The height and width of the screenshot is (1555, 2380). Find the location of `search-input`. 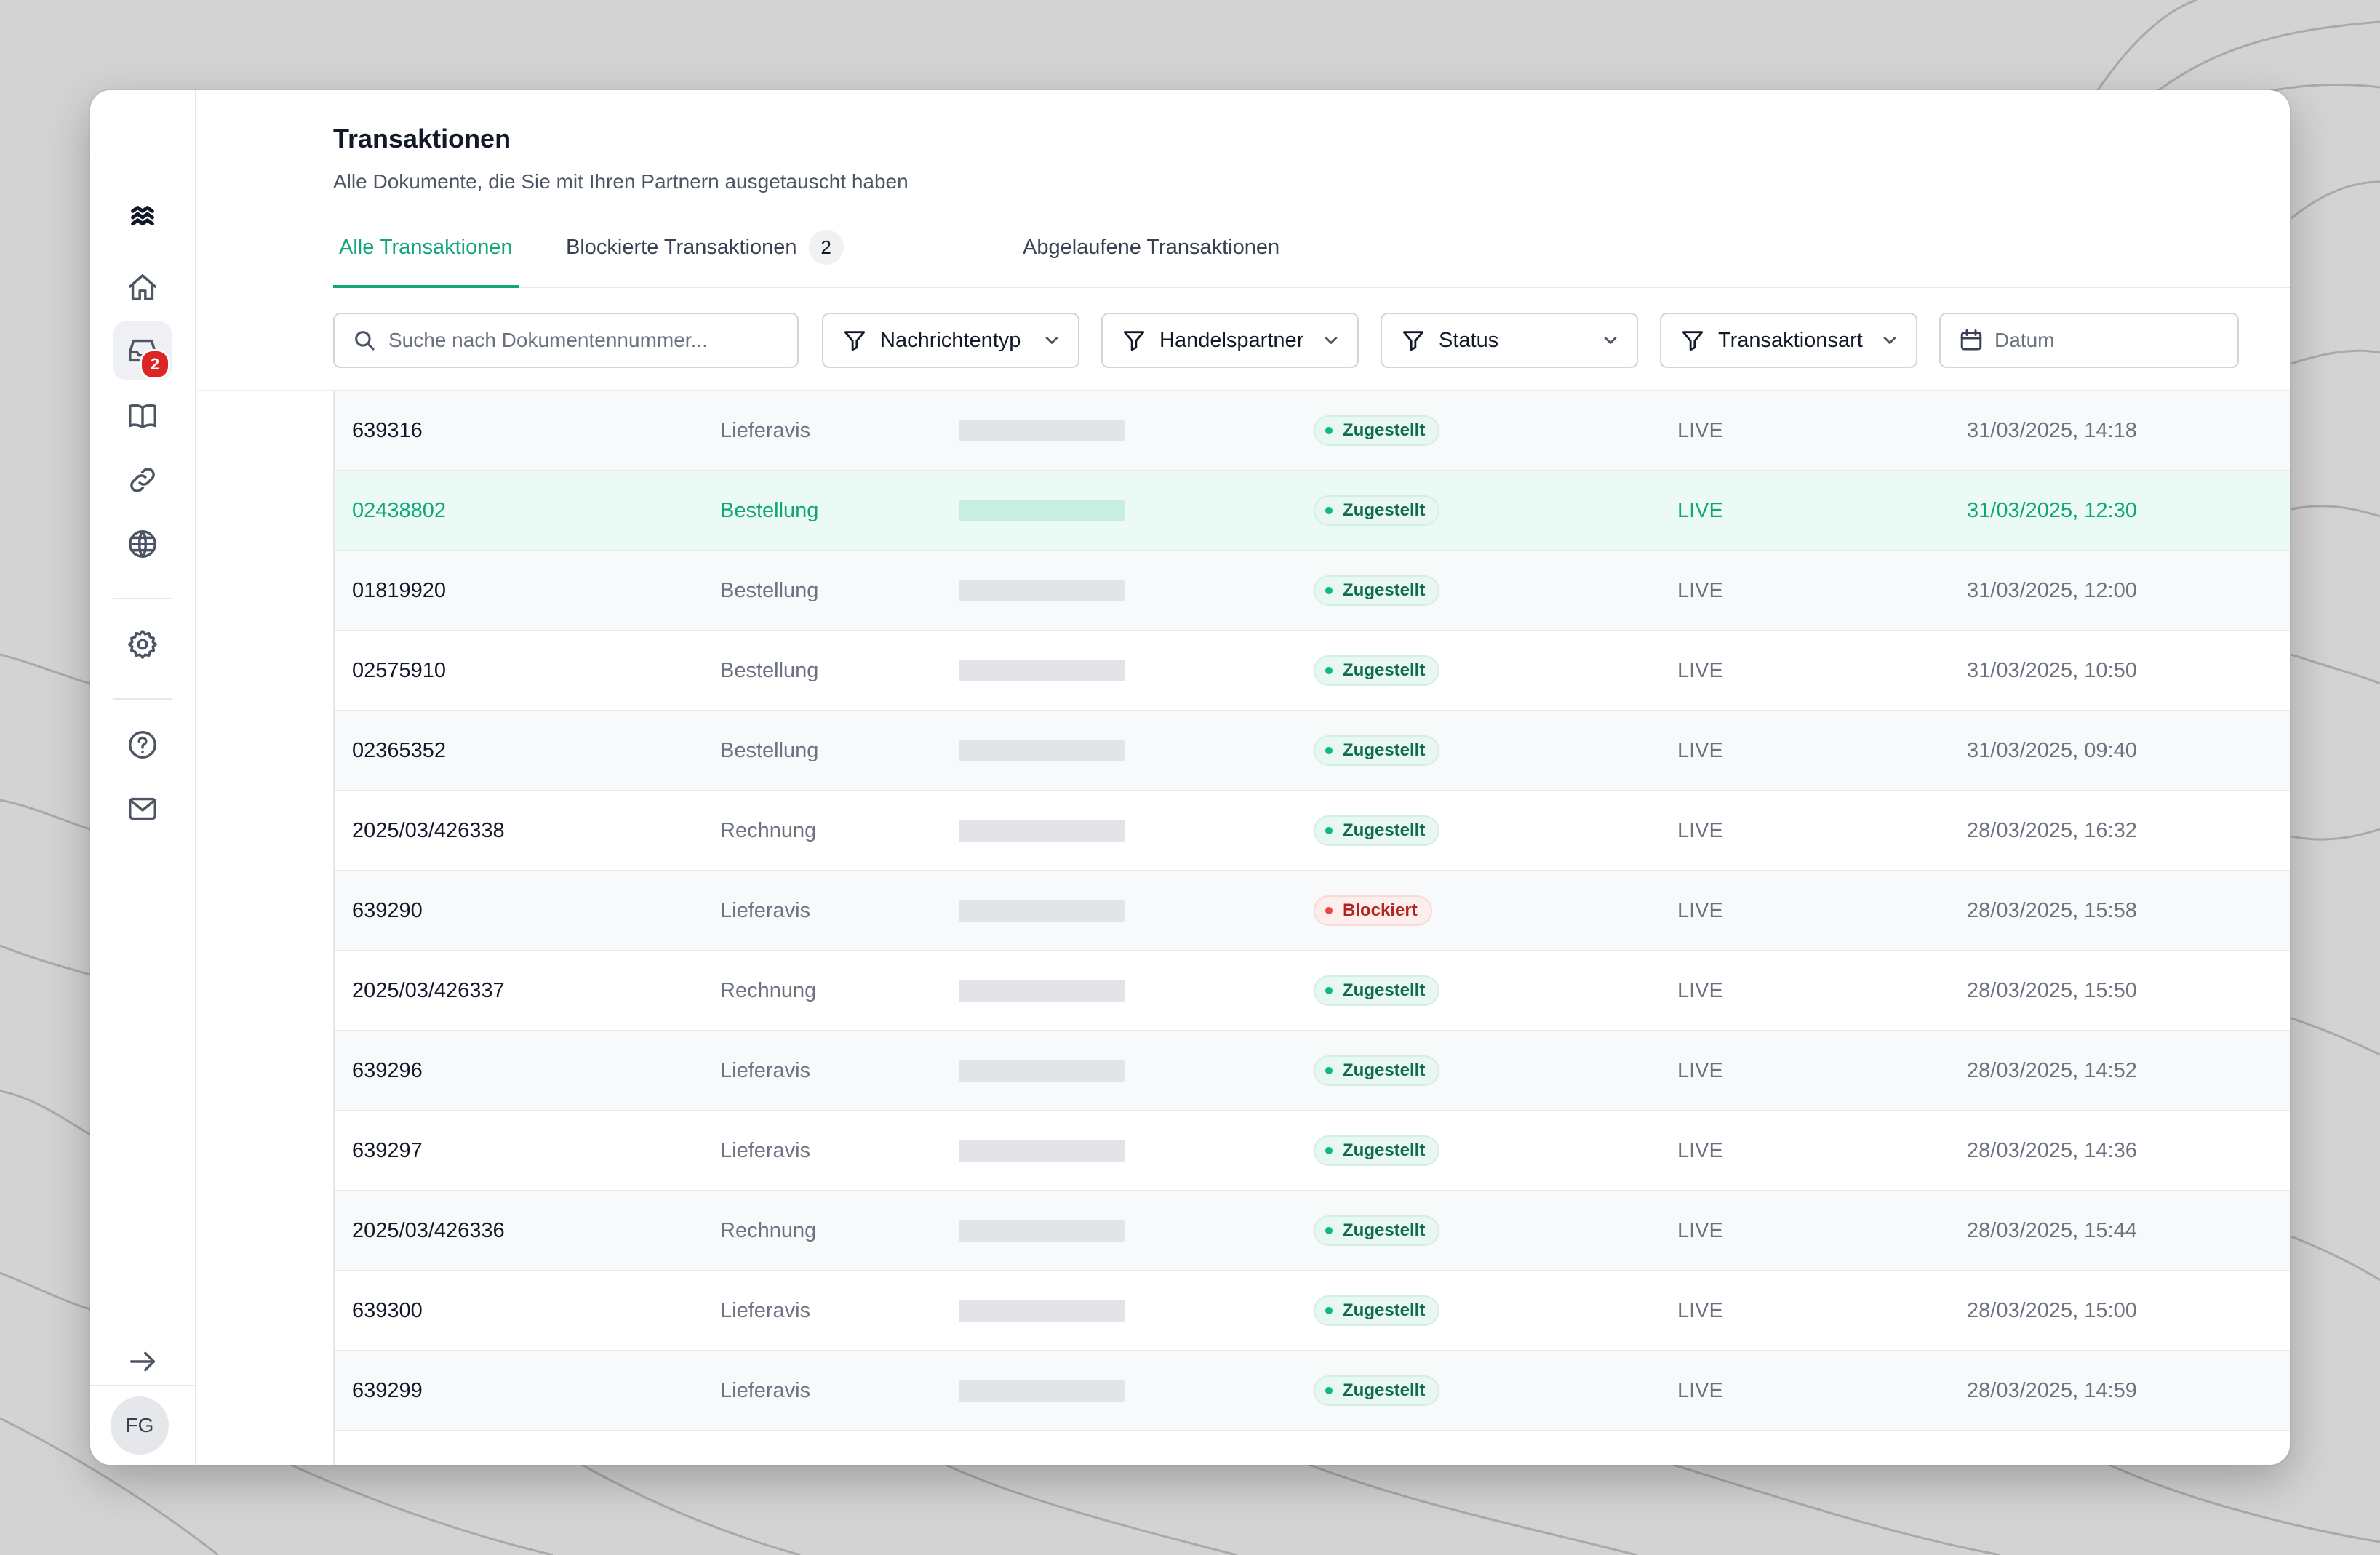

search-input is located at coordinates (585, 340).